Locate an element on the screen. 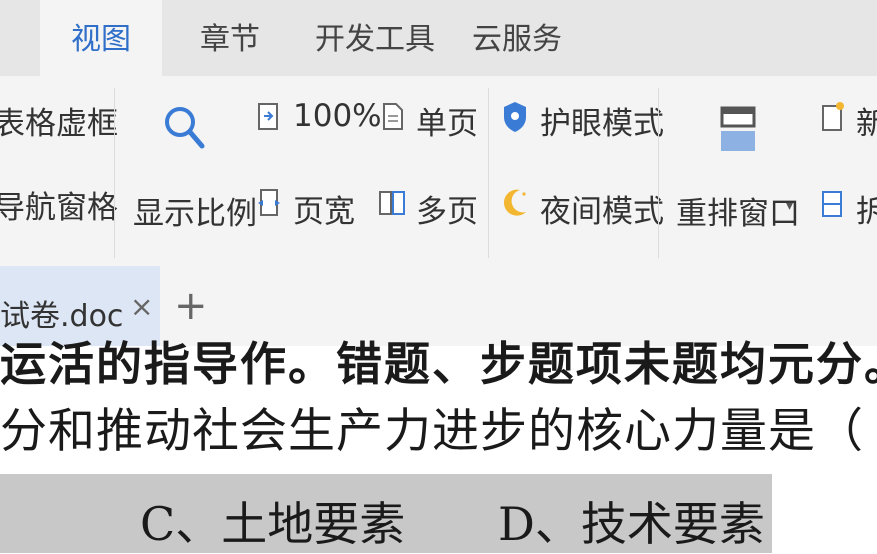  single-page-label: 单页 is located at coordinates (447, 124).